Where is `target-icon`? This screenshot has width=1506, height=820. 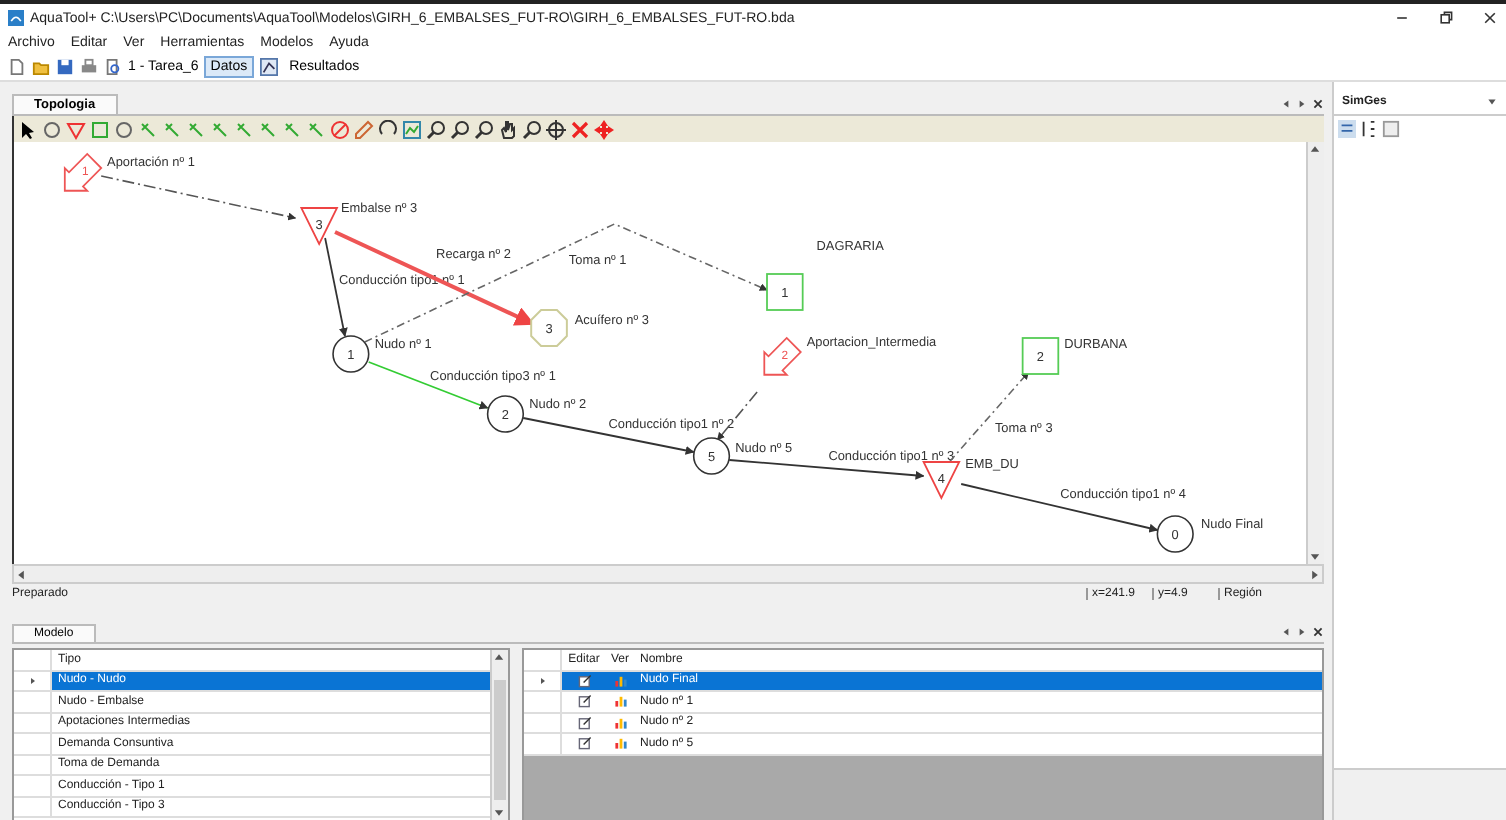 target-icon is located at coordinates (556, 129).